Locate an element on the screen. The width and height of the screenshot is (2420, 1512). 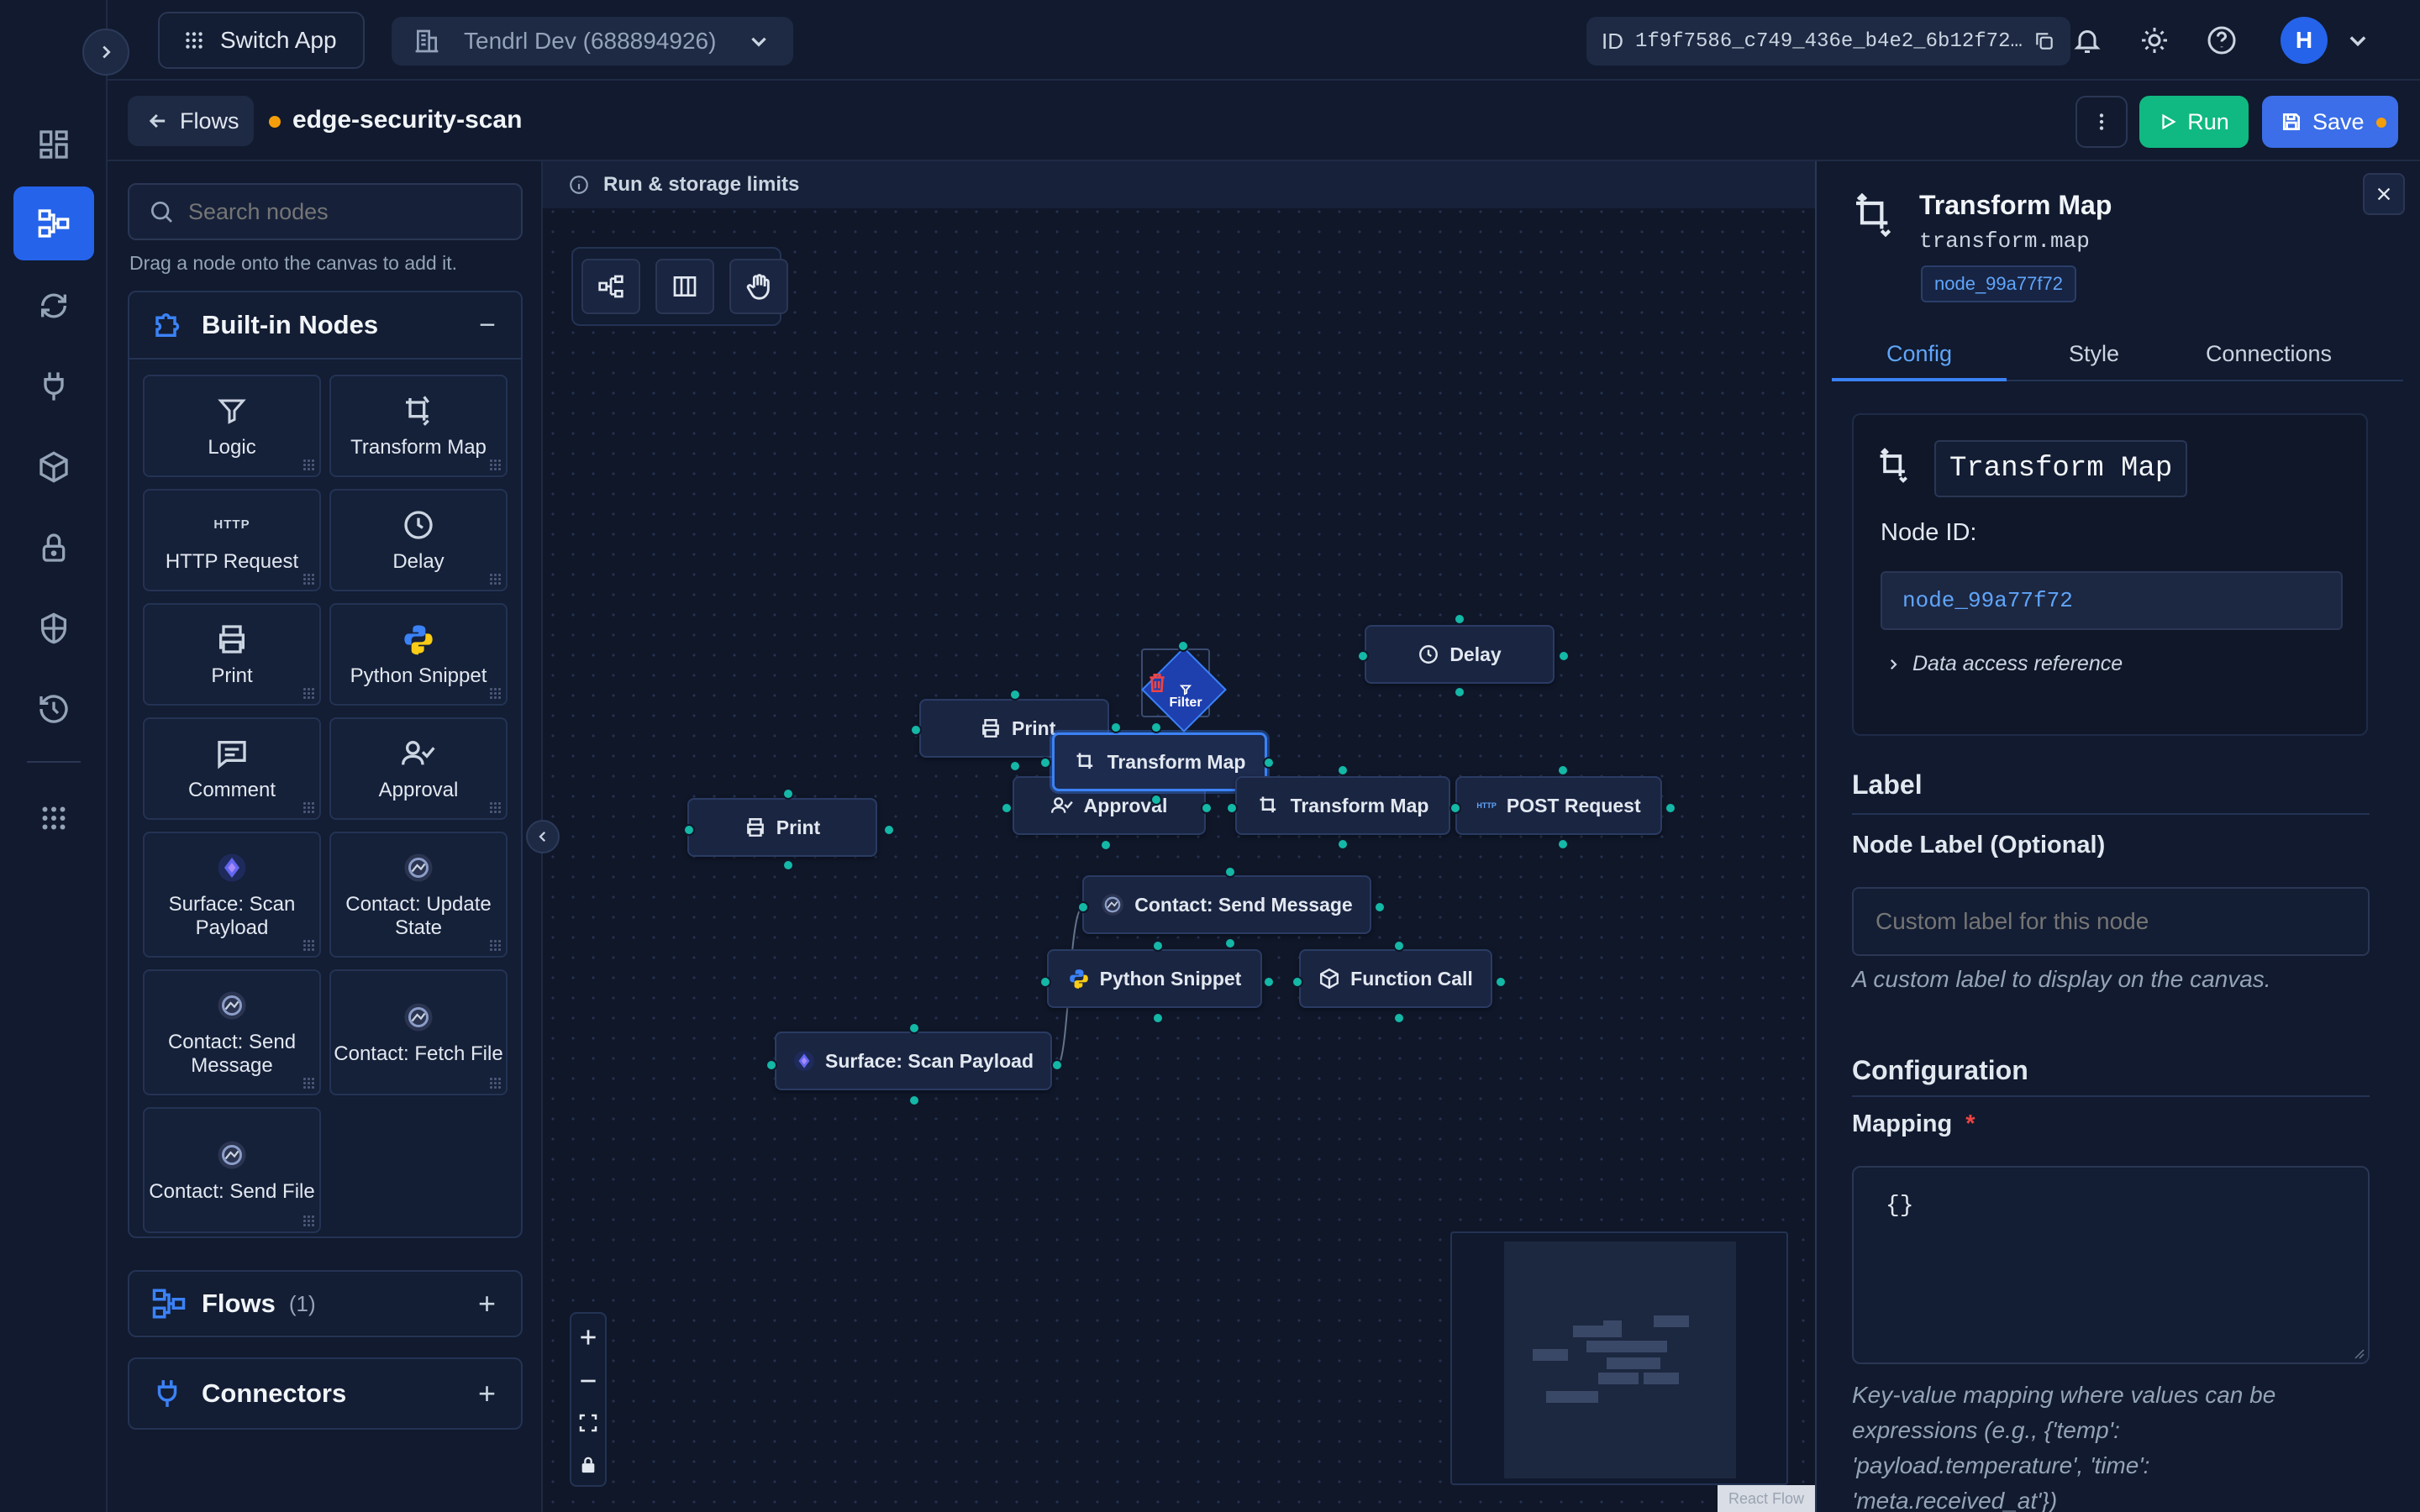
lock-nav-icon is located at coordinates (53, 548).